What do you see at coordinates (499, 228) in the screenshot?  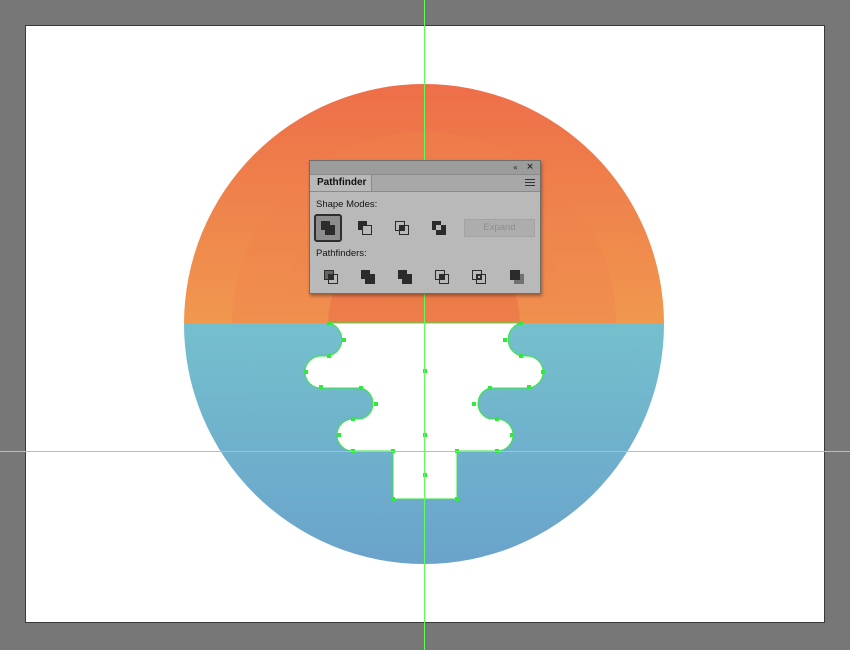 I see `expand-button: Expand` at bounding box center [499, 228].